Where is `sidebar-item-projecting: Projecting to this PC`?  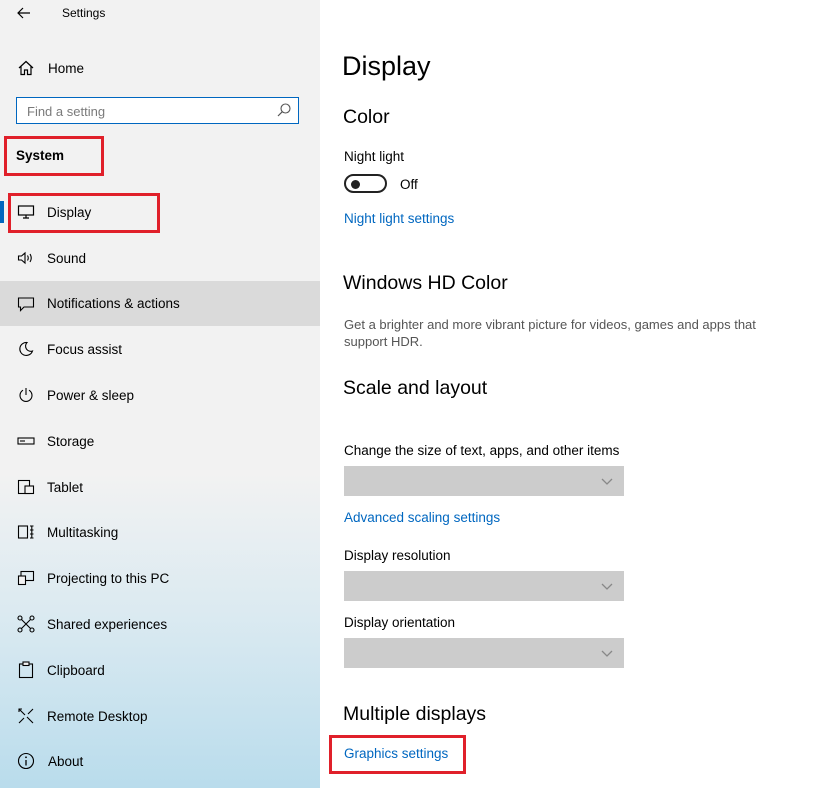 sidebar-item-projecting: Projecting to this PC is located at coordinates (160, 578).